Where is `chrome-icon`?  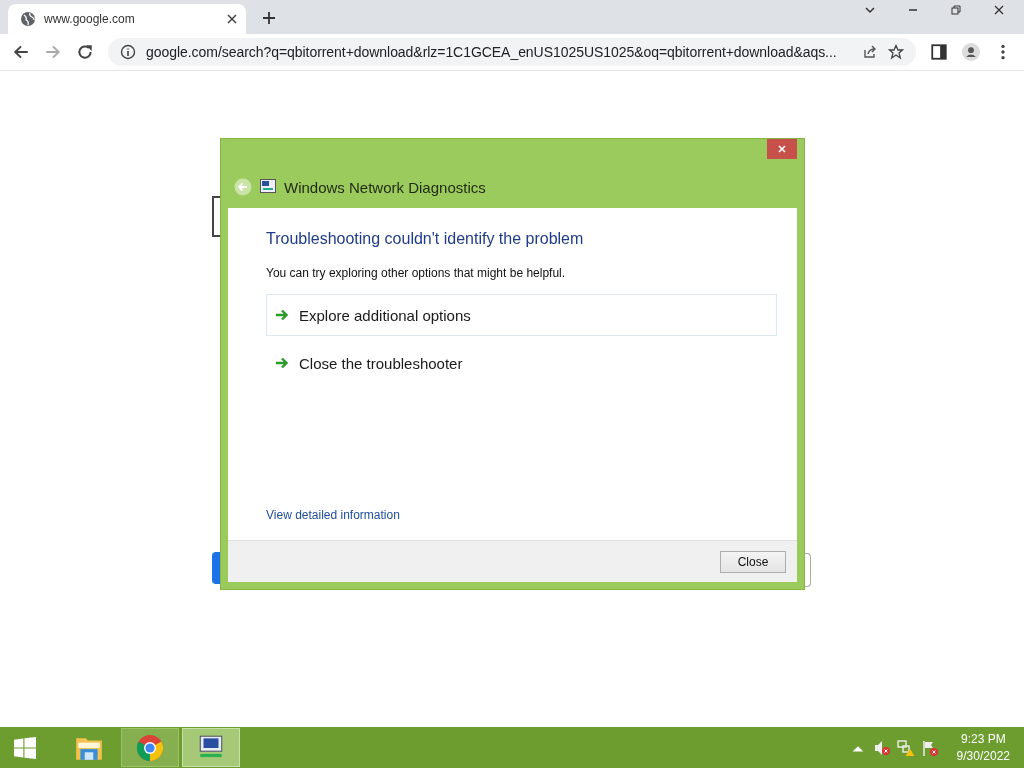
chrome-icon is located at coordinates (150, 747).